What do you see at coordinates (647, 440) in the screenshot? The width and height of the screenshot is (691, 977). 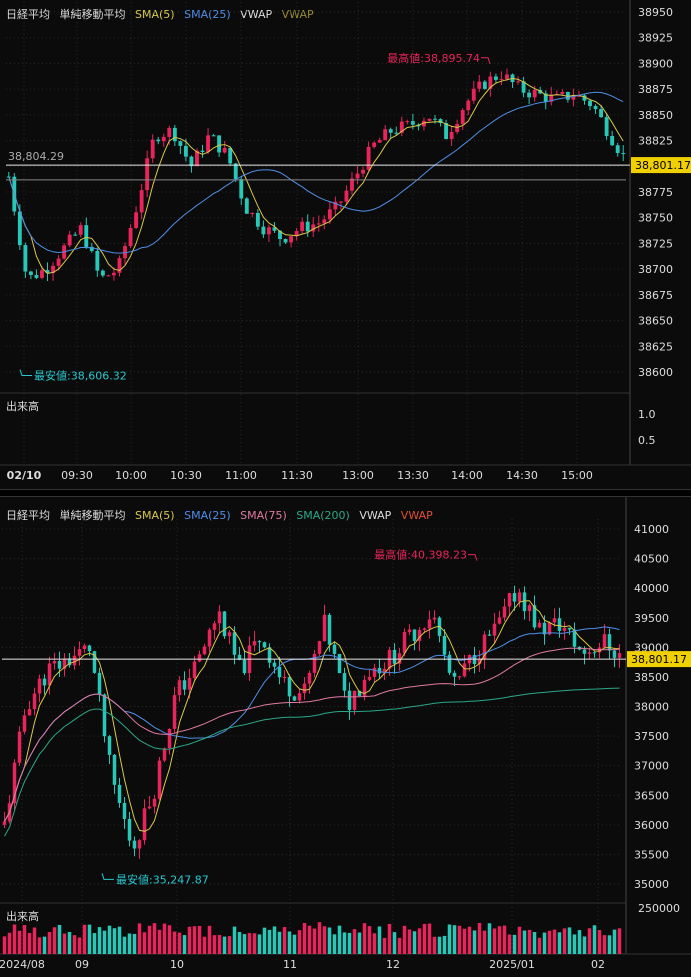 I see `volume-tick-label: 0.5` at bounding box center [647, 440].